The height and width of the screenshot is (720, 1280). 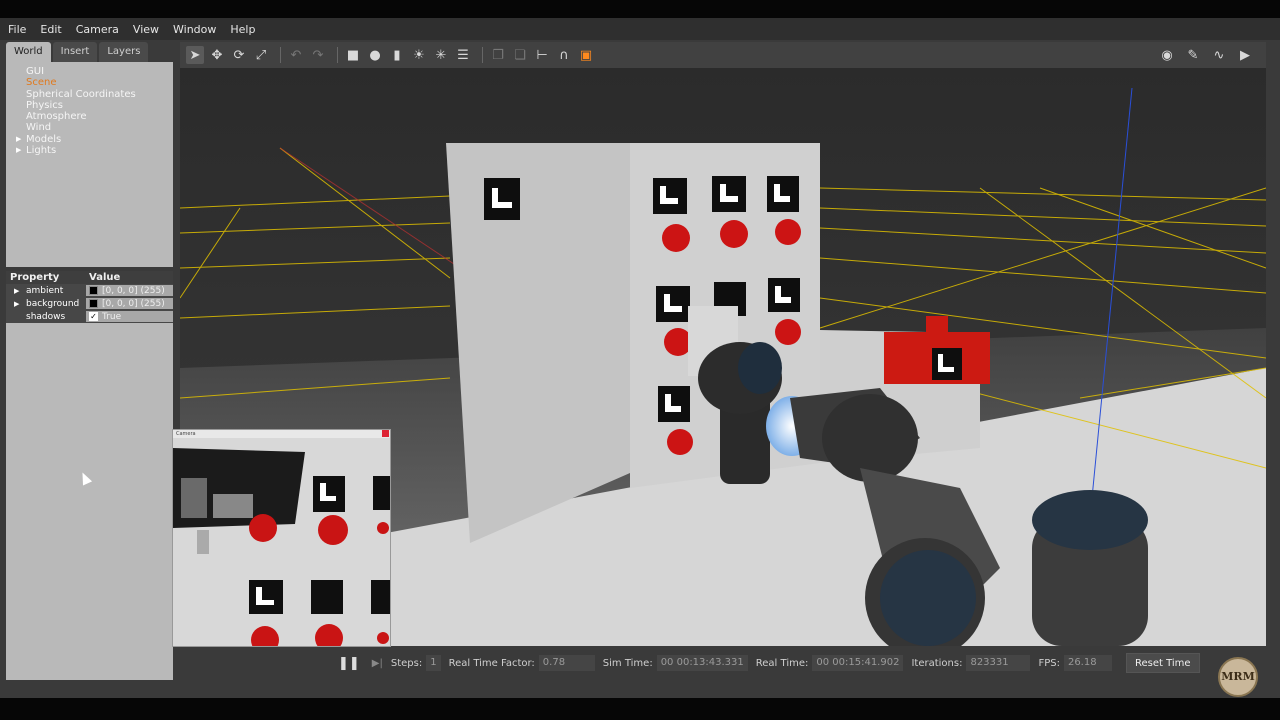 What do you see at coordinates (433, 663) in the screenshot?
I see `steps-value: 1` at bounding box center [433, 663].